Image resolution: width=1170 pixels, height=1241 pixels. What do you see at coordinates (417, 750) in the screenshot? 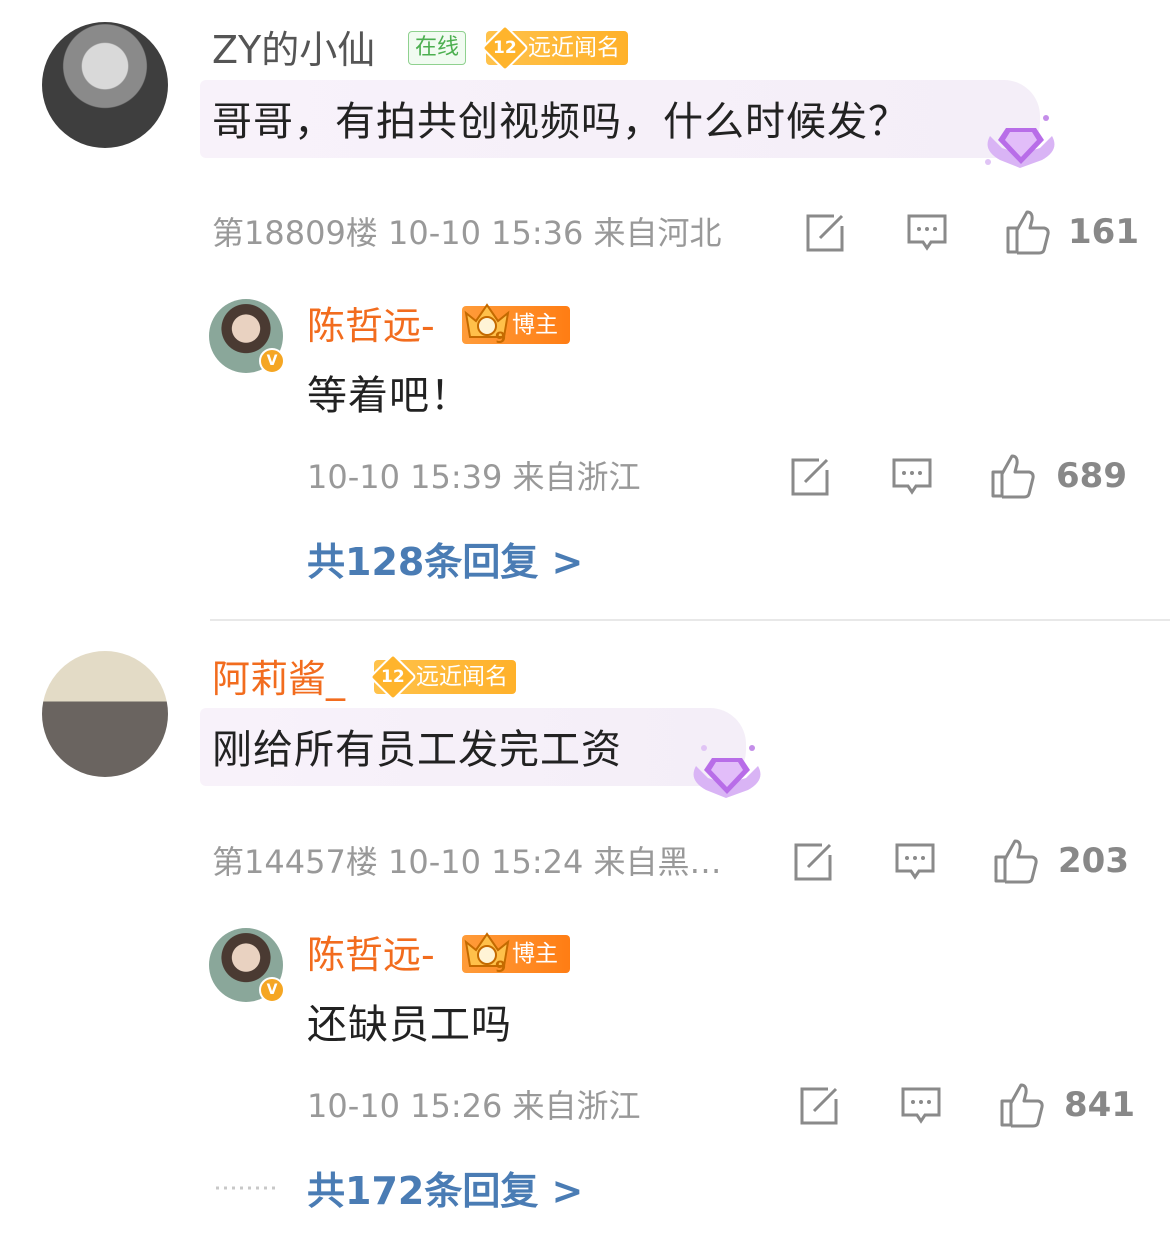
I see `comment-text: 刚给所有员工发完工资` at bounding box center [417, 750].